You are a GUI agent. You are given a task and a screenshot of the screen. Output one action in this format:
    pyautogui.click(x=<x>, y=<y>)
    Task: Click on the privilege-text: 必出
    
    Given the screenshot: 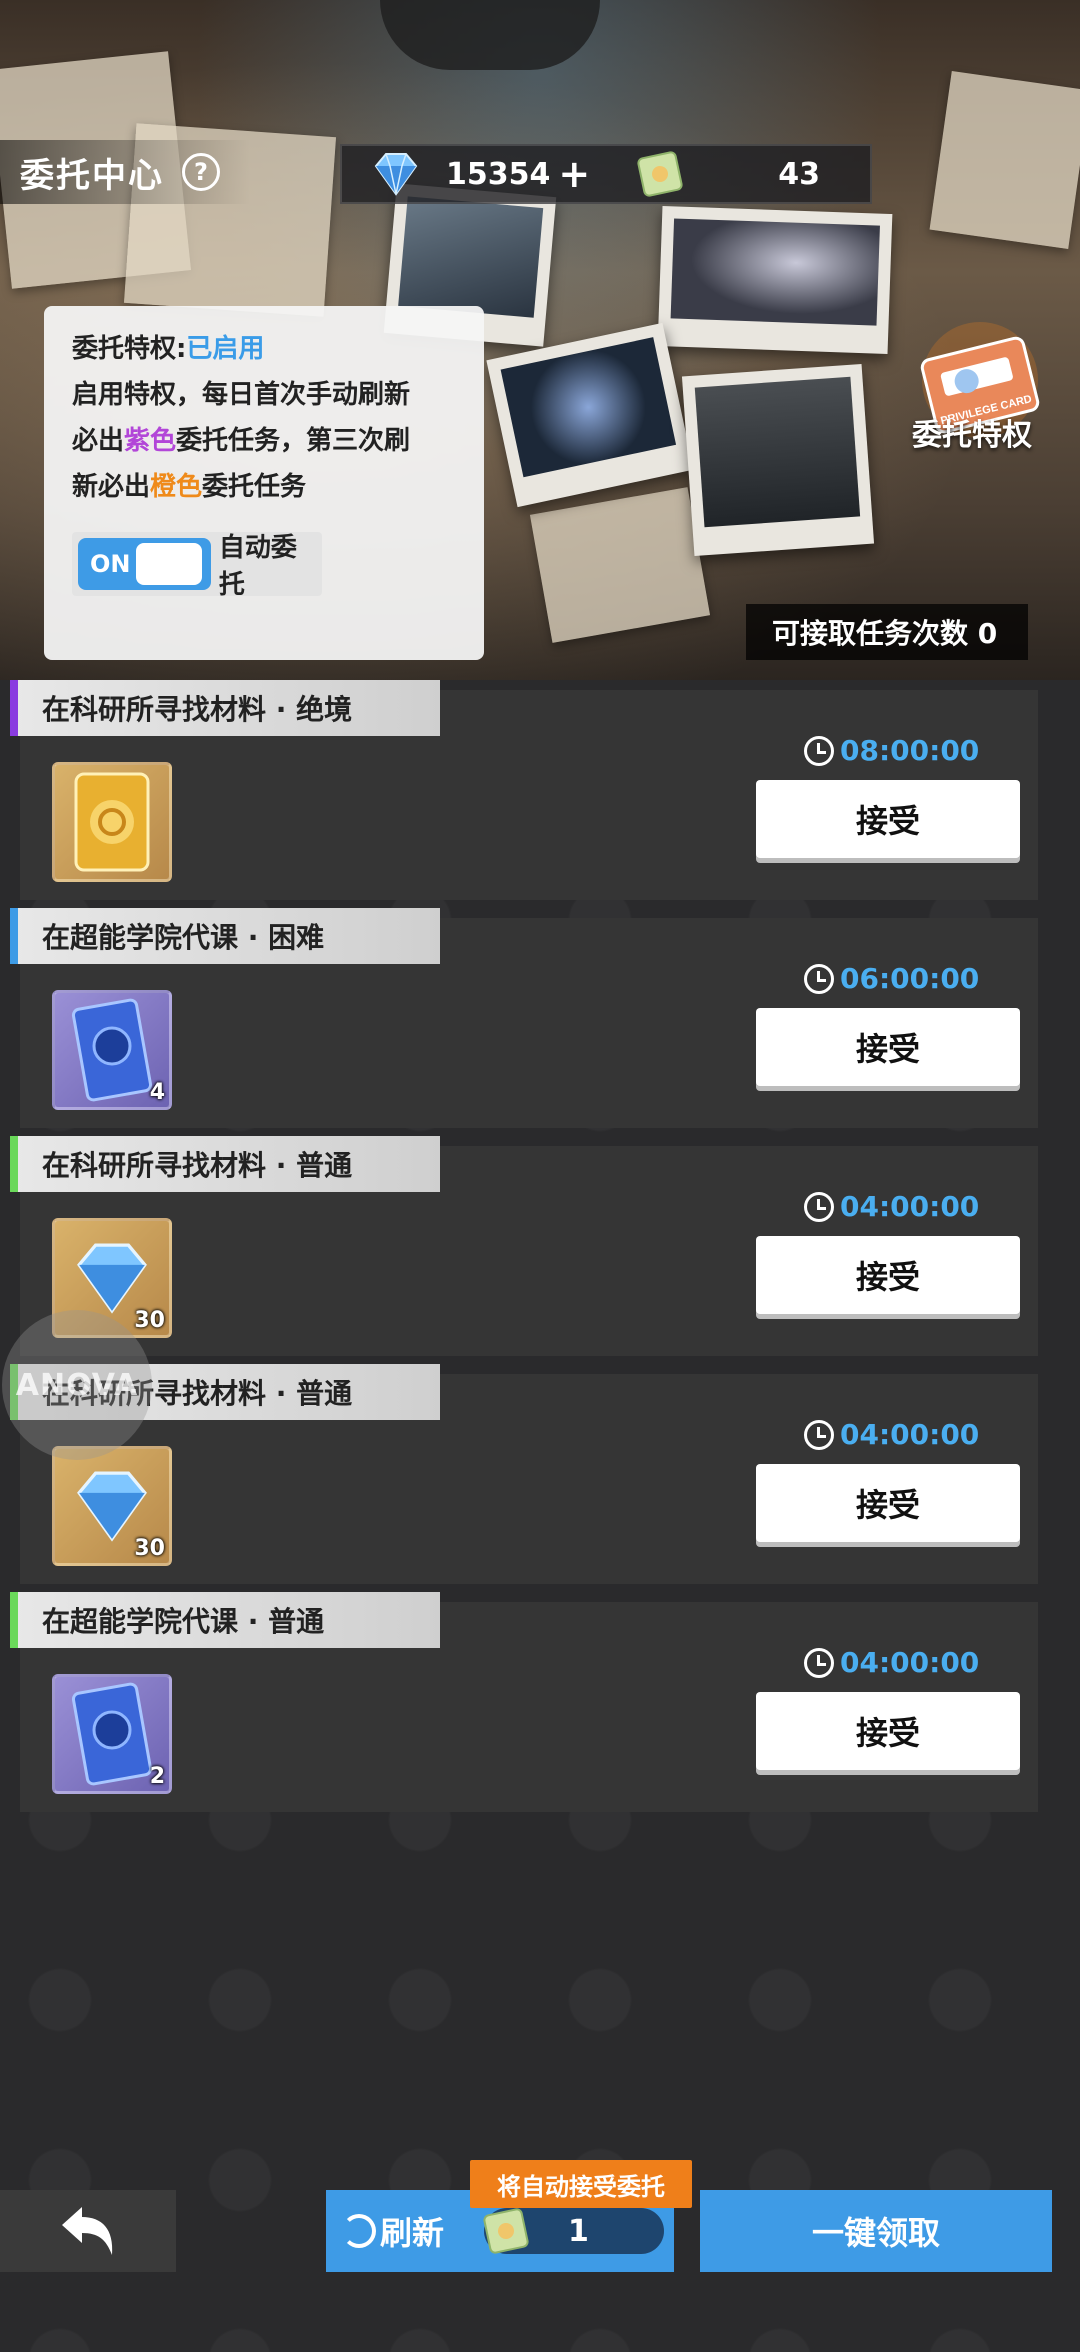 What is the action you would take?
    pyautogui.click(x=98, y=441)
    